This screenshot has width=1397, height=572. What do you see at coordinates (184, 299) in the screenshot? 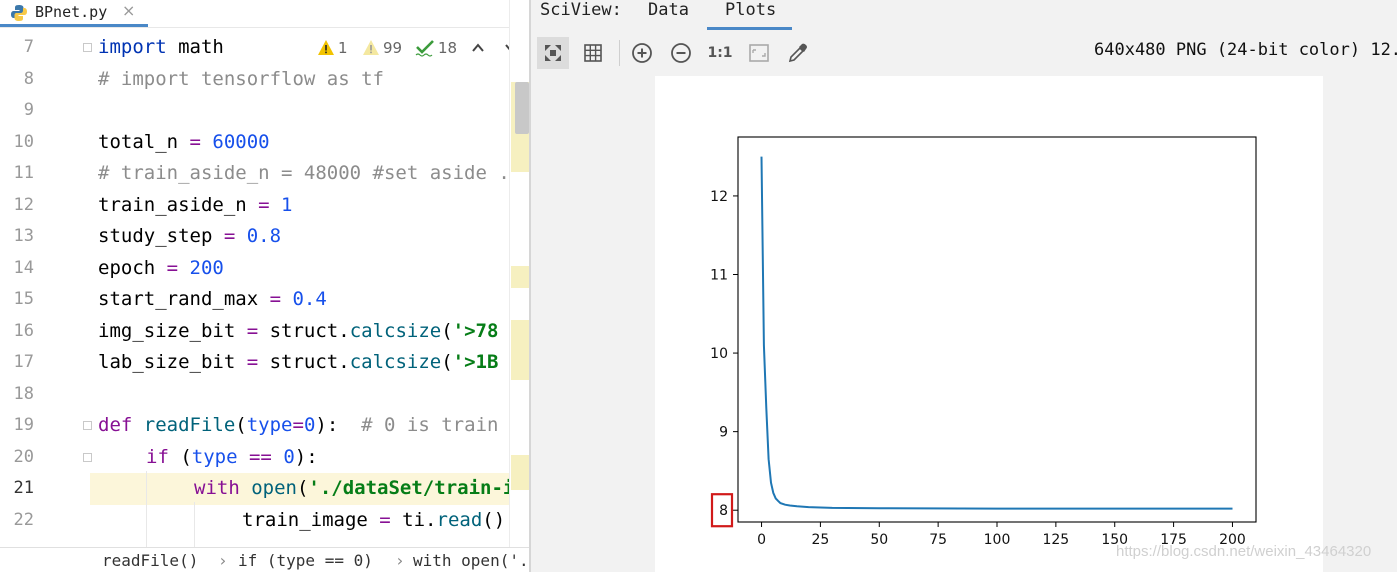
I see `identifier: start_rand_max` at bounding box center [184, 299].